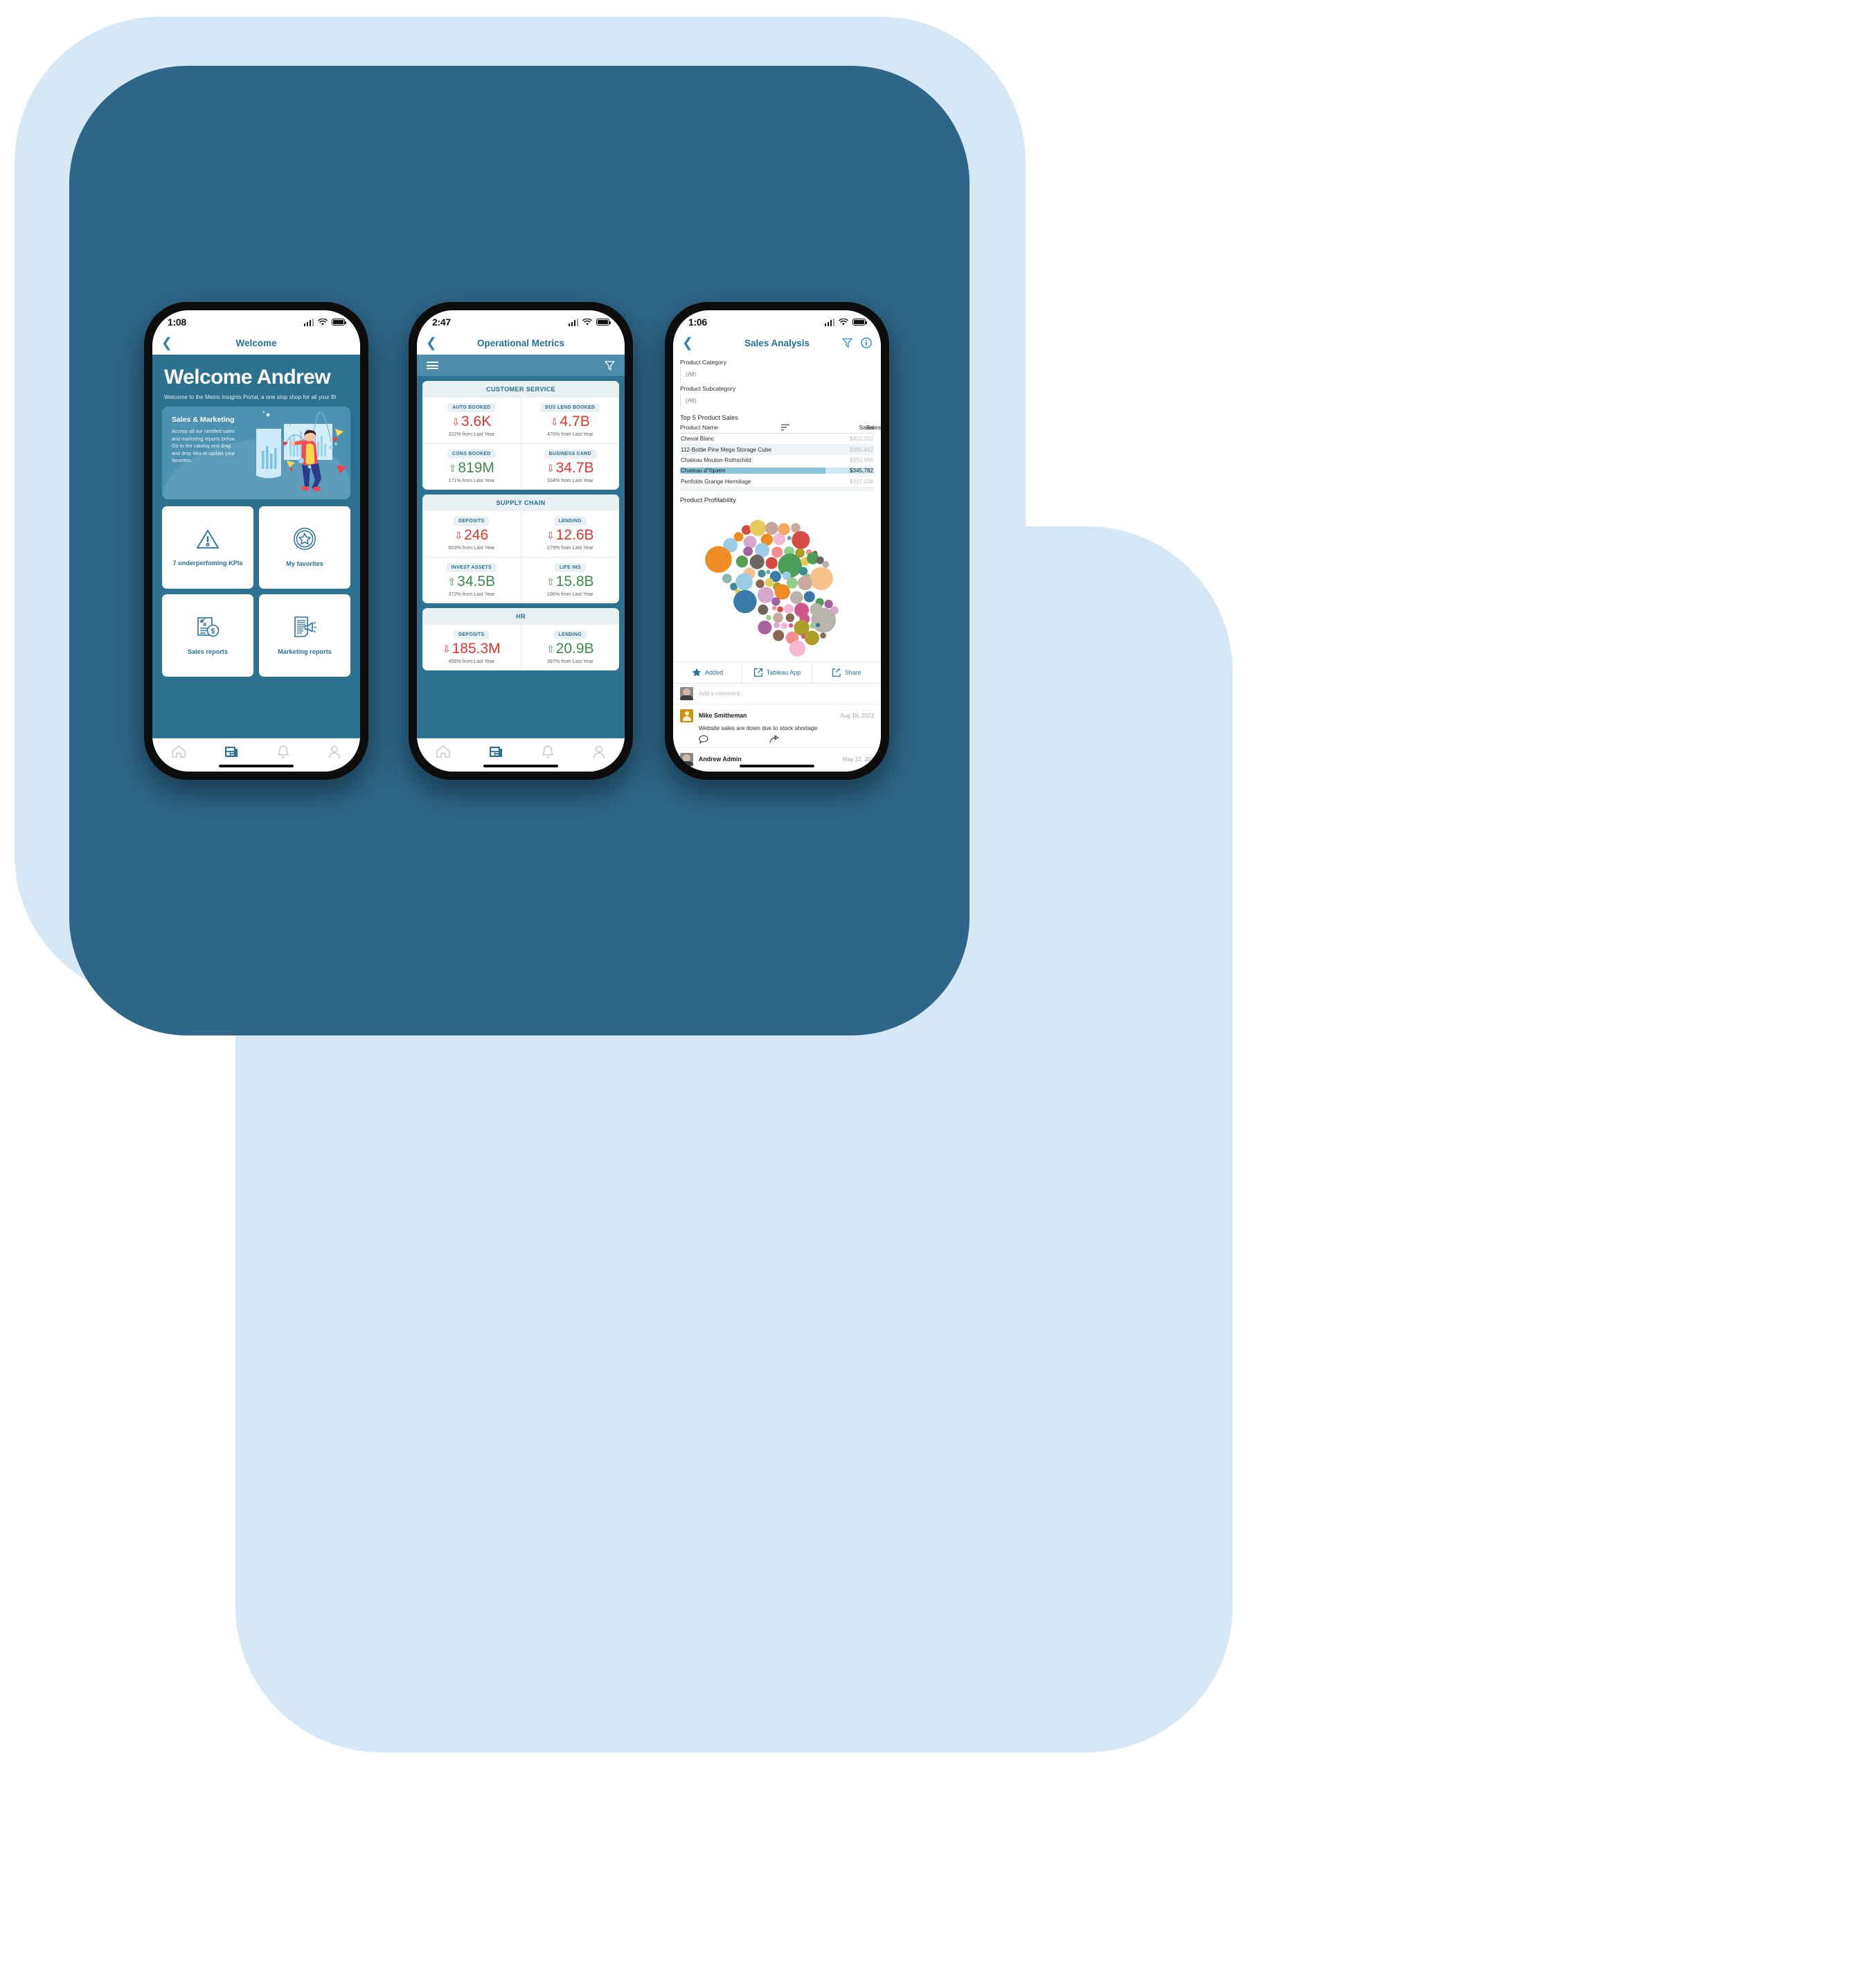  What do you see at coordinates (471, 581) in the screenshot?
I see `kpi-cell: INVEST ASSETS ⇧ 34.5B 372% from Last Year` at bounding box center [471, 581].